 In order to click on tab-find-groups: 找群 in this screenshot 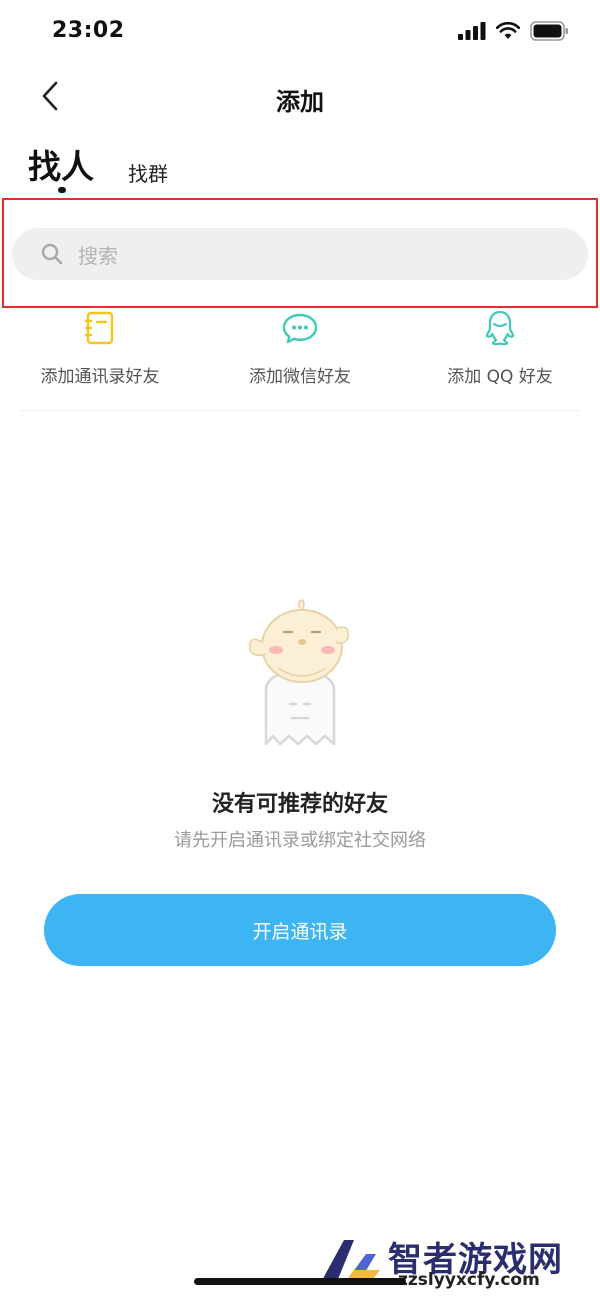, I will do `click(148, 172)`.